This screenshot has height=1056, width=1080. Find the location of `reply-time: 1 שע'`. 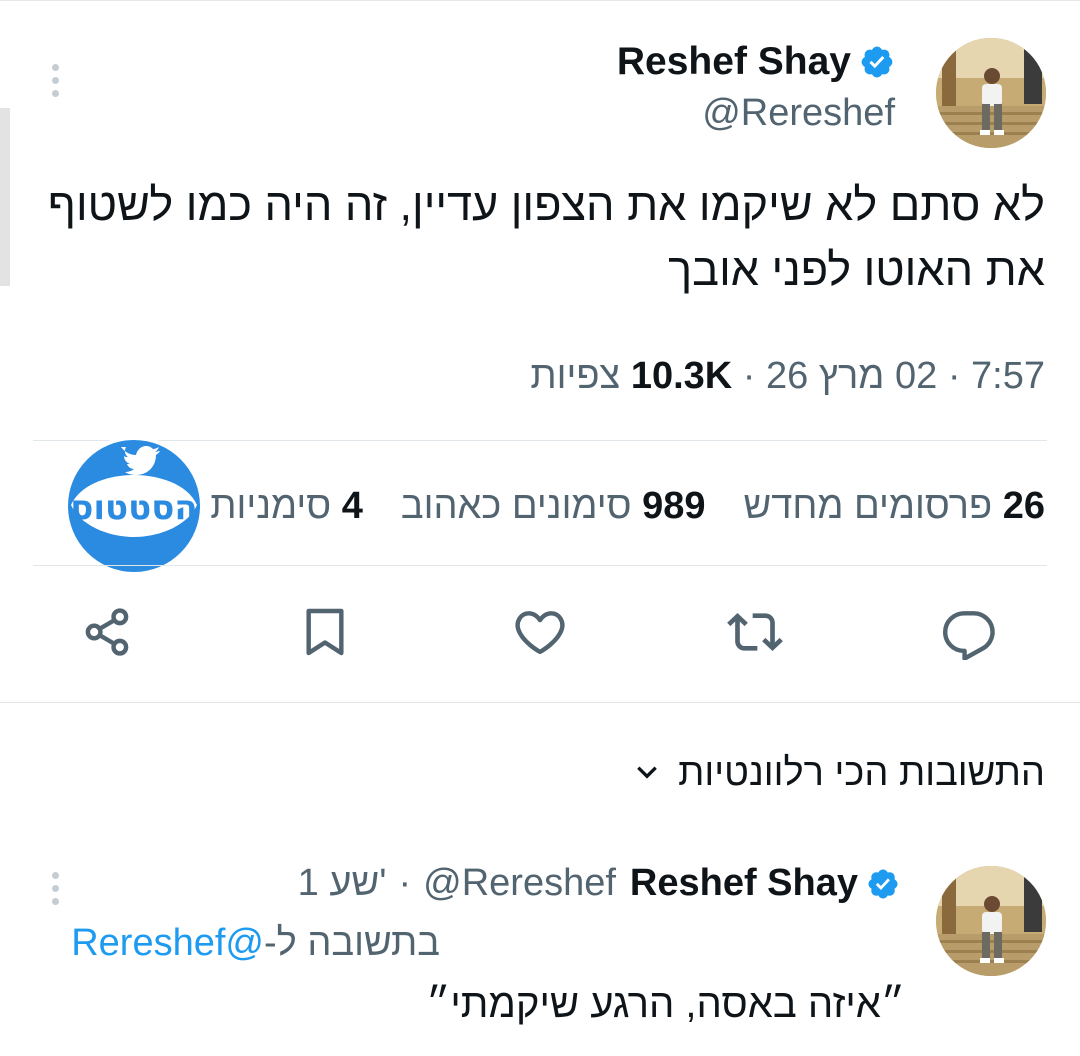

reply-time: 1 שע' is located at coordinates (342, 883).